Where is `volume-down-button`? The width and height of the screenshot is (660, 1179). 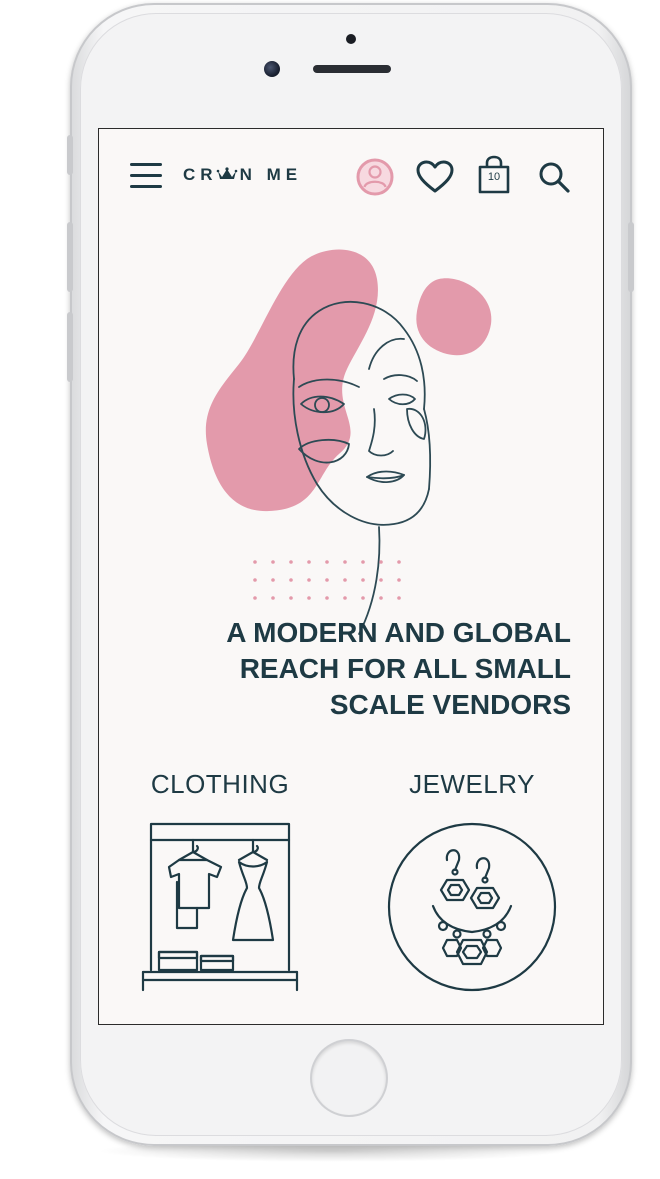 volume-down-button is located at coordinates (70, 347).